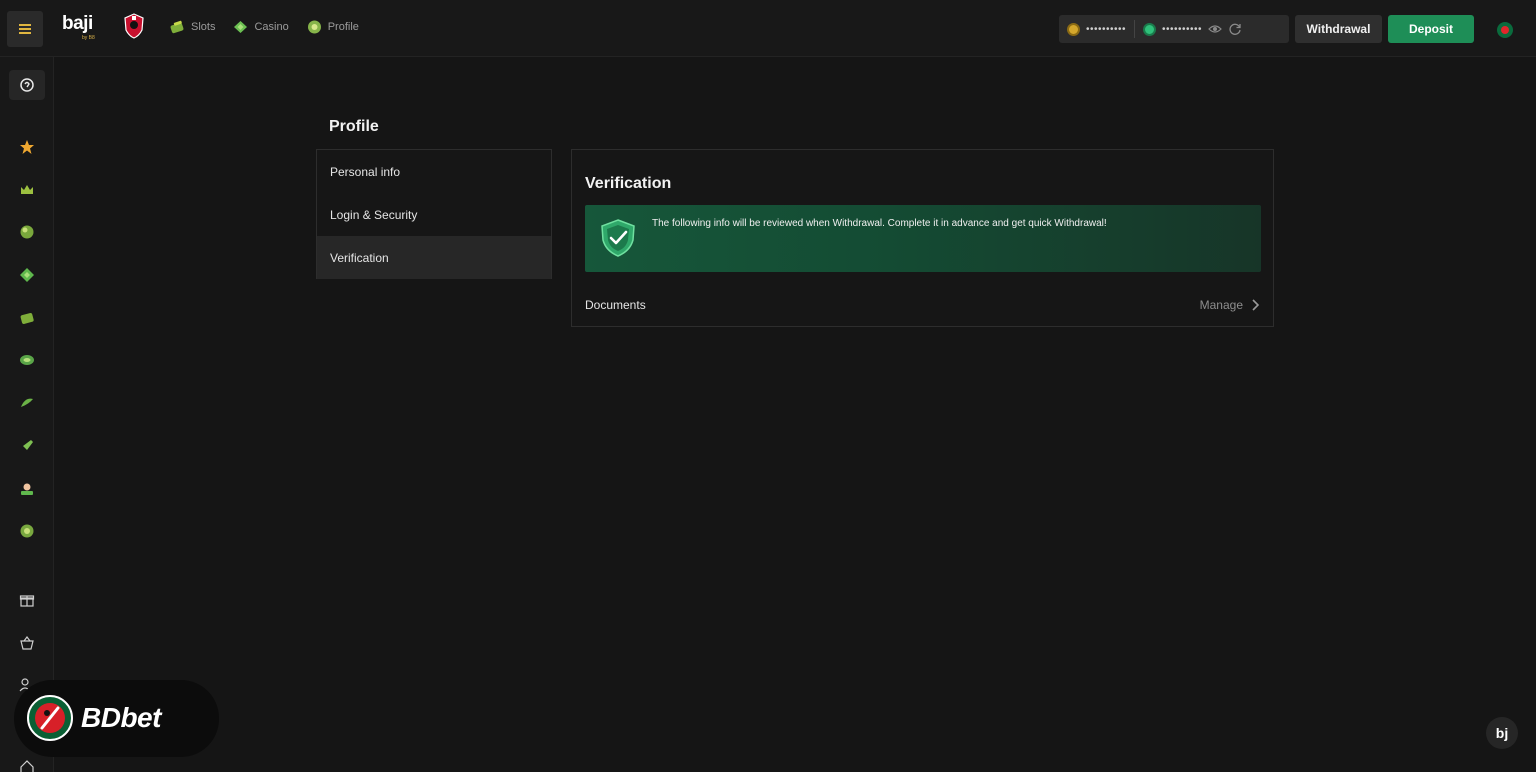 This screenshot has height=772, width=1536. I want to click on club-crest-icon, so click(134, 26).